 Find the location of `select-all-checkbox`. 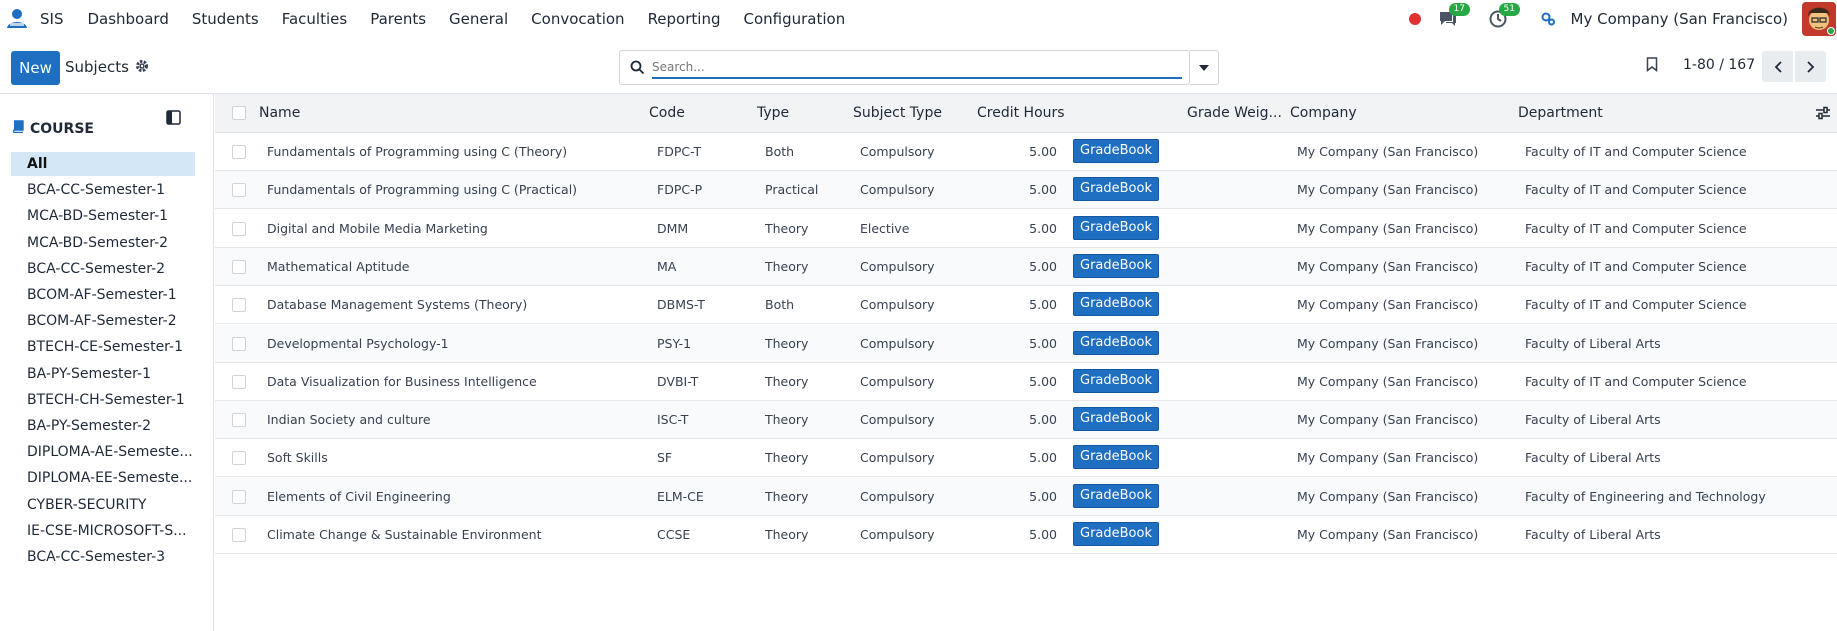

select-all-checkbox is located at coordinates (239, 113).